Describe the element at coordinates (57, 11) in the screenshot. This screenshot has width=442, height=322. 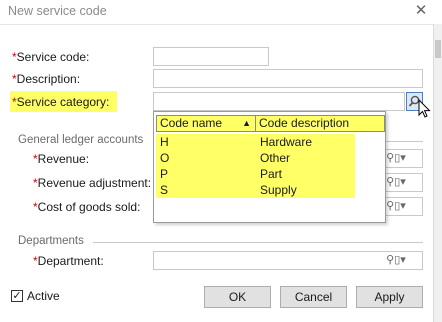
I see `window-title: New service code` at that location.